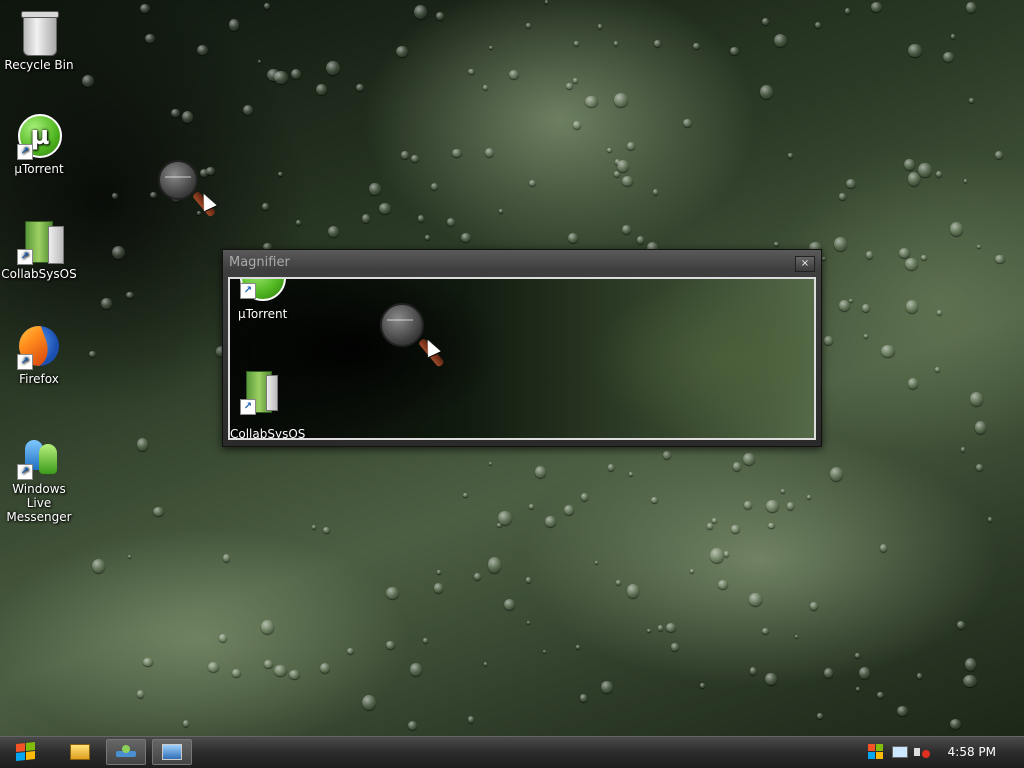 This screenshot has height=768, width=1024. What do you see at coordinates (522, 358) in the screenshot?
I see `magnified-view: ↗ µTorrent ↗ CollabSysOS` at bounding box center [522, 358].